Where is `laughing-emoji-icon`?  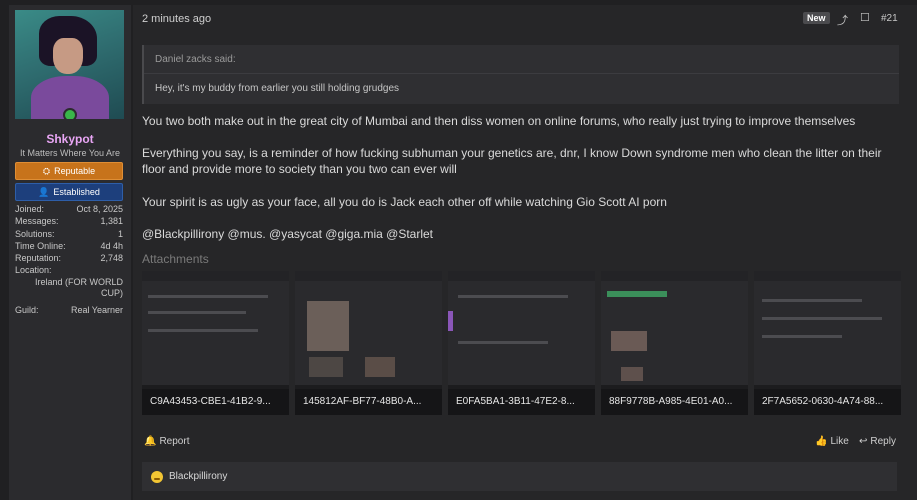 laughing-emoji-icon is located at coordinates (157, 476).